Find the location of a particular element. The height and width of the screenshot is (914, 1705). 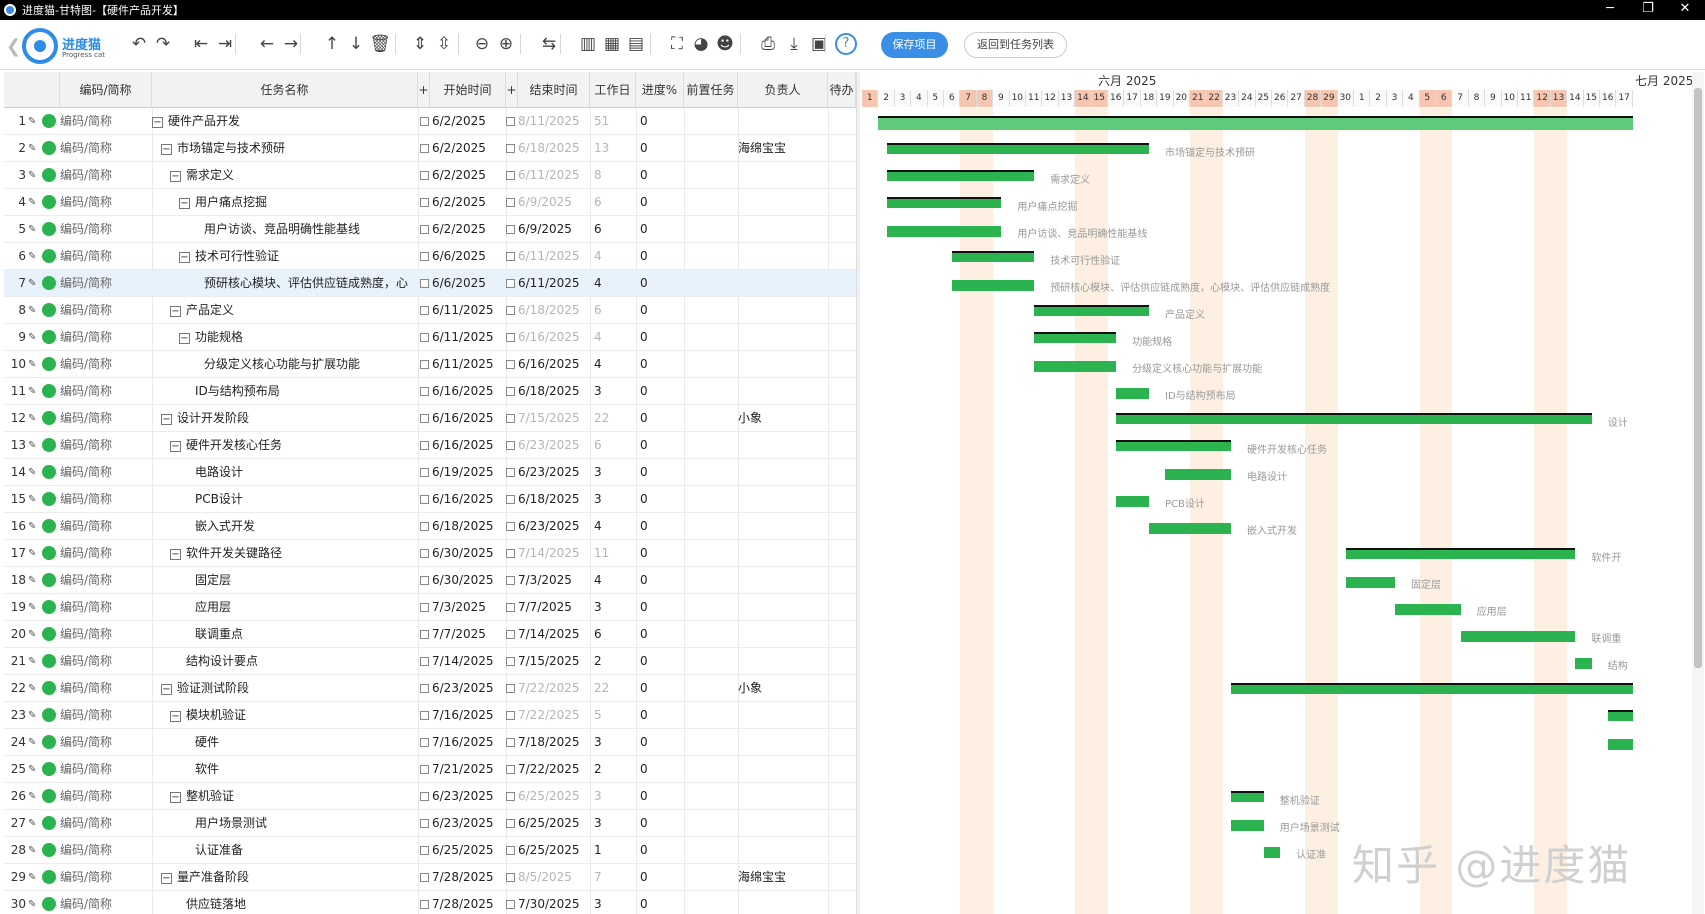

task-name-cell: − 产品定义 is located at coordinates (285, 310).